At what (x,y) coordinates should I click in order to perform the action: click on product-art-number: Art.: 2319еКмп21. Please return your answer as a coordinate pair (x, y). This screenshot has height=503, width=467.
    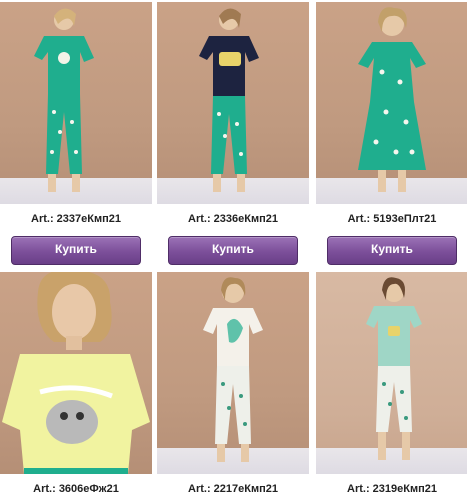
    Looking at the image, I should click on (392, 489).